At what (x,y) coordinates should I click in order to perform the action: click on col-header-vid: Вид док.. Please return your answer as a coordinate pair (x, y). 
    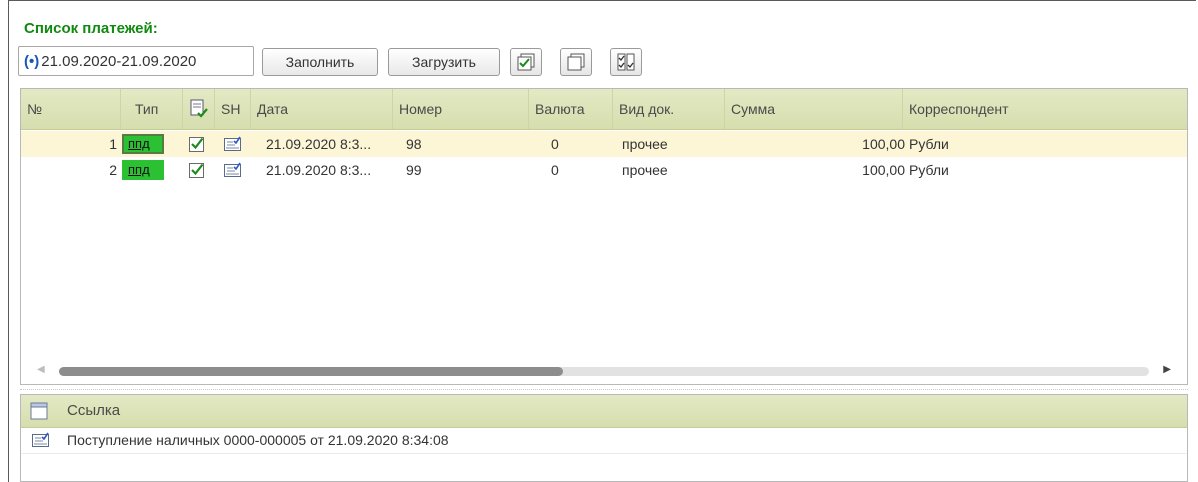
    Looking at the image, I should click on (669, 109).